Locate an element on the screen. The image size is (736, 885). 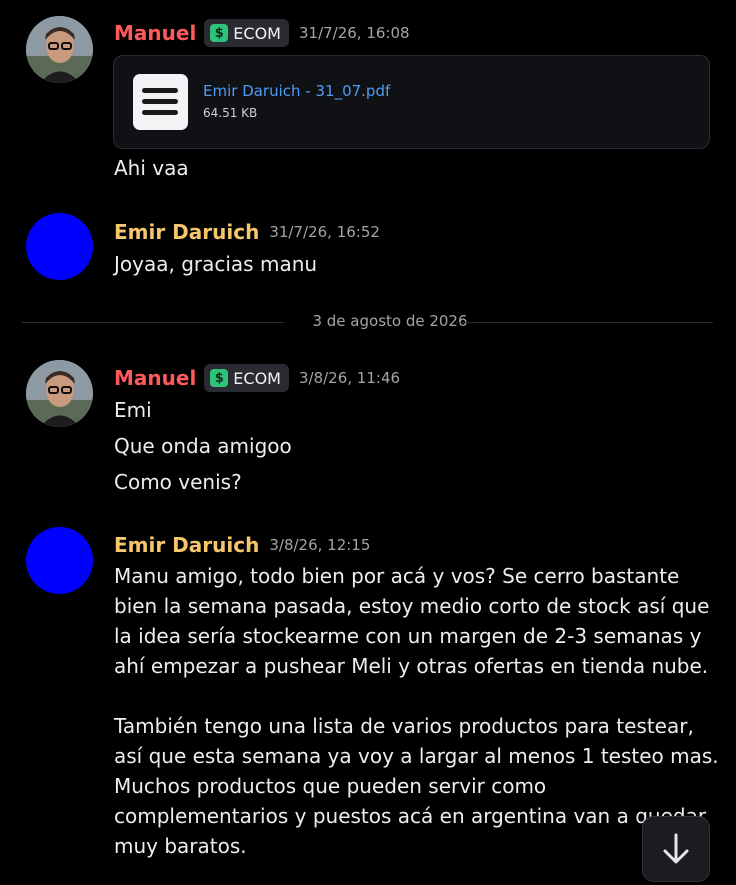
timestamp: 3/8/26, 12:15 is located at coordinates (320, 545).